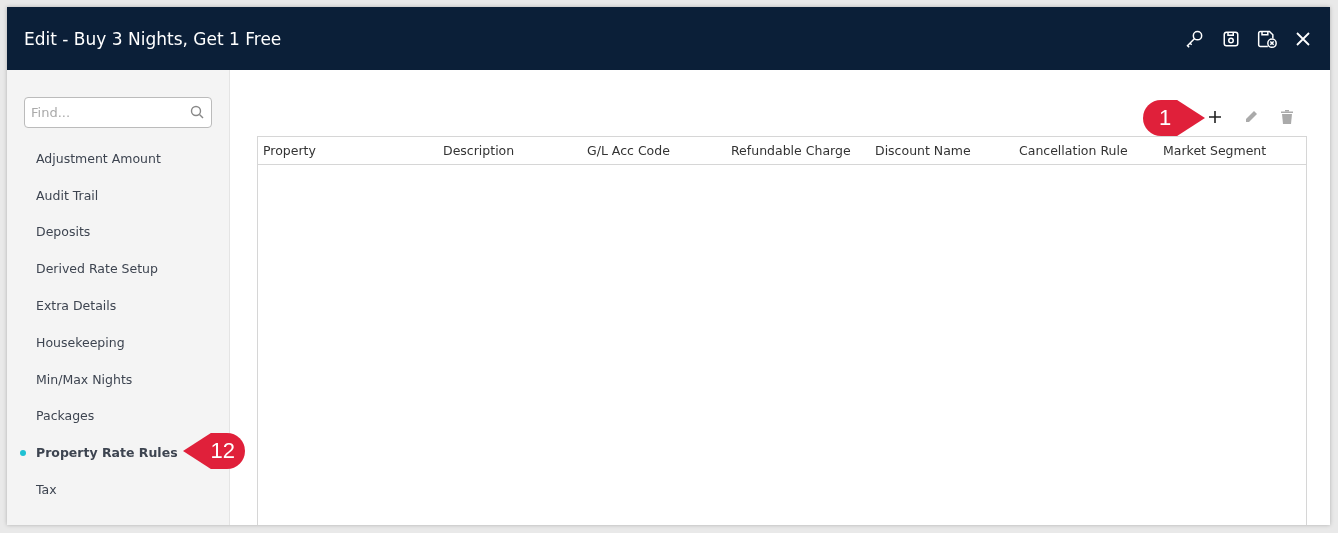 This screenshot has height=533, width=1338. I want to click on sidebar-item: Tax, so click(46, 490).